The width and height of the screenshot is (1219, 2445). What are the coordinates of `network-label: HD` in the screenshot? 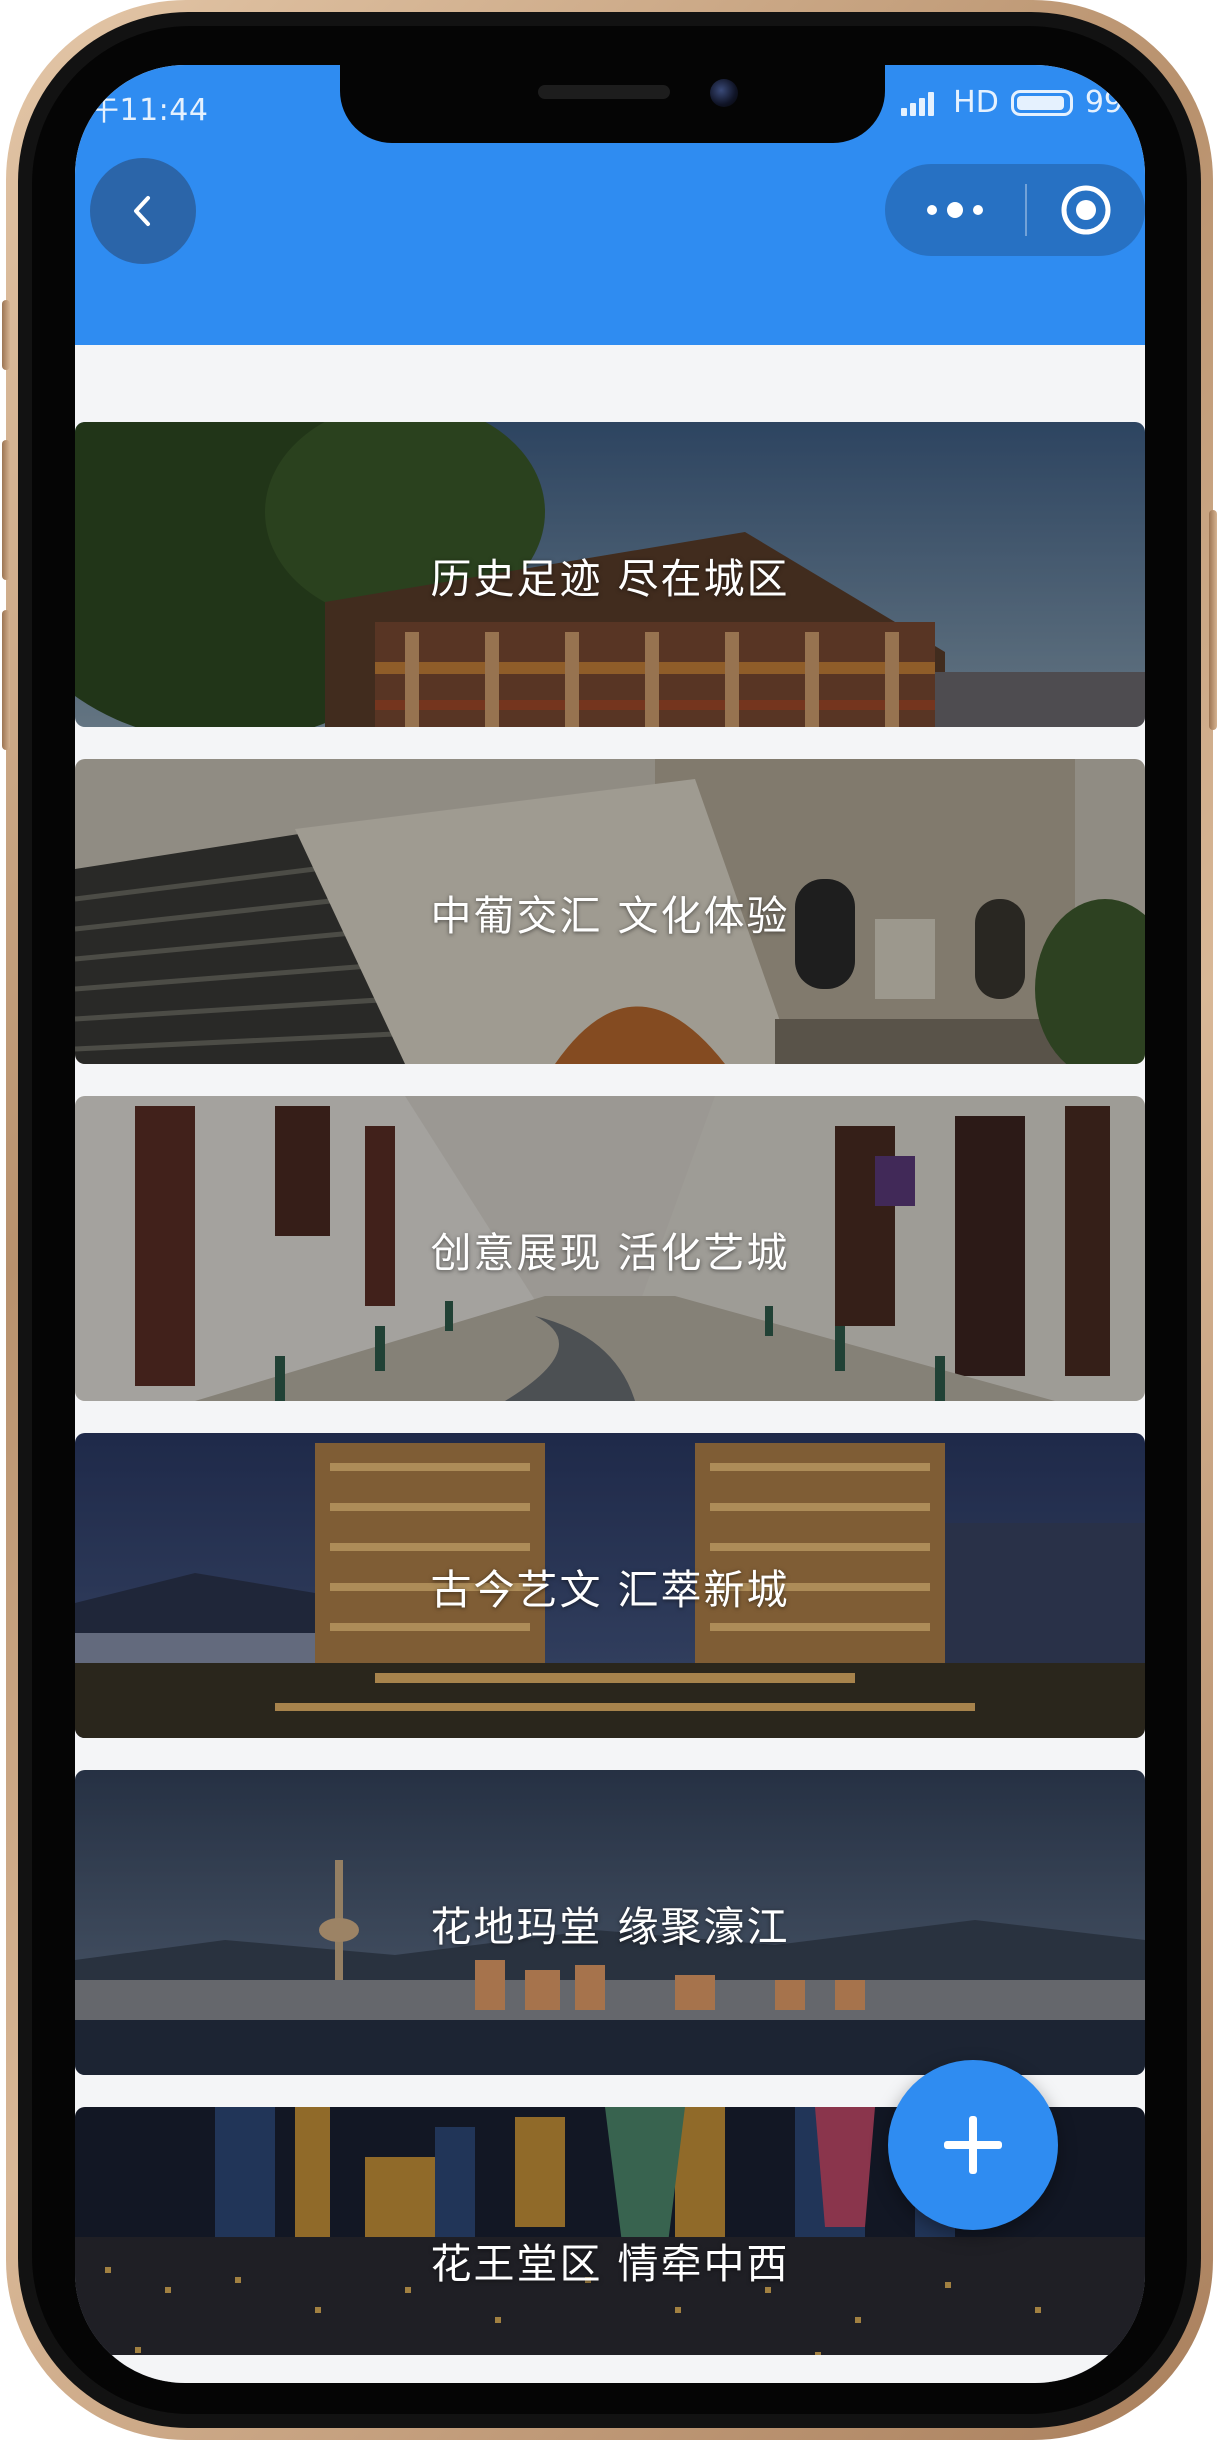 It's located at (976, 102).